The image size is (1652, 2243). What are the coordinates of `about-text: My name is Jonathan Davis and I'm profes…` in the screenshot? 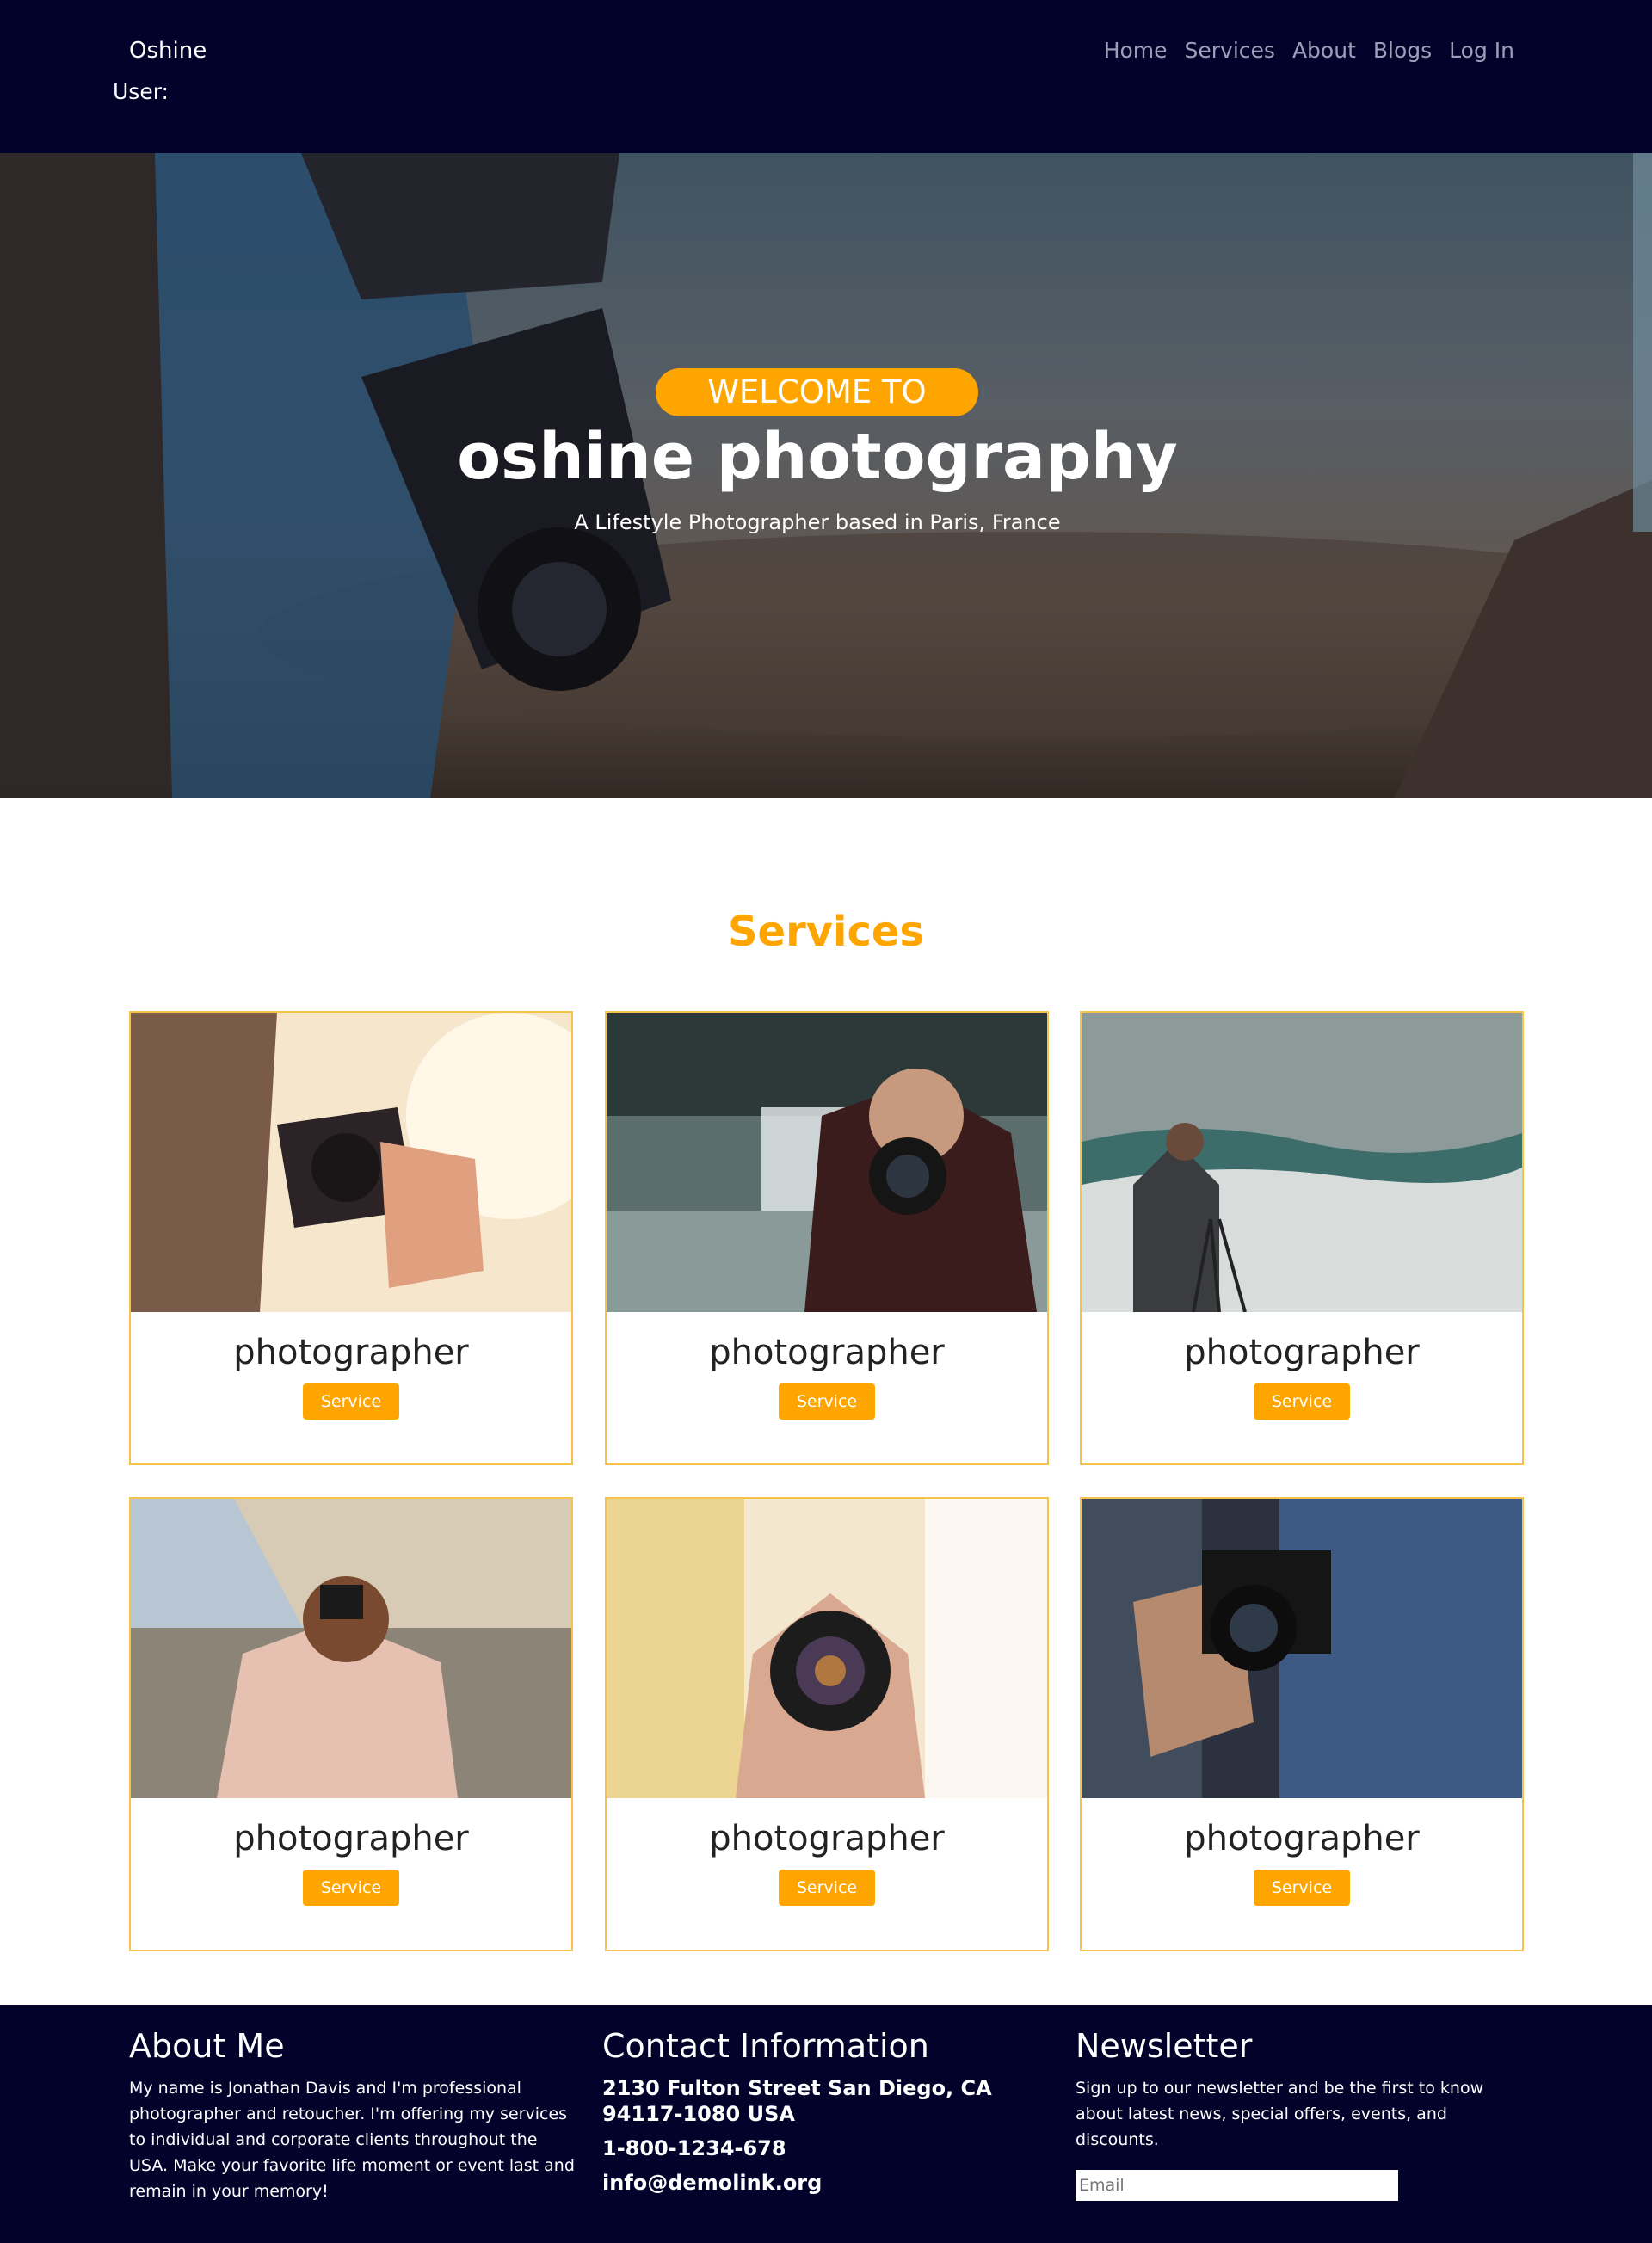 It's located at (352, 2140).